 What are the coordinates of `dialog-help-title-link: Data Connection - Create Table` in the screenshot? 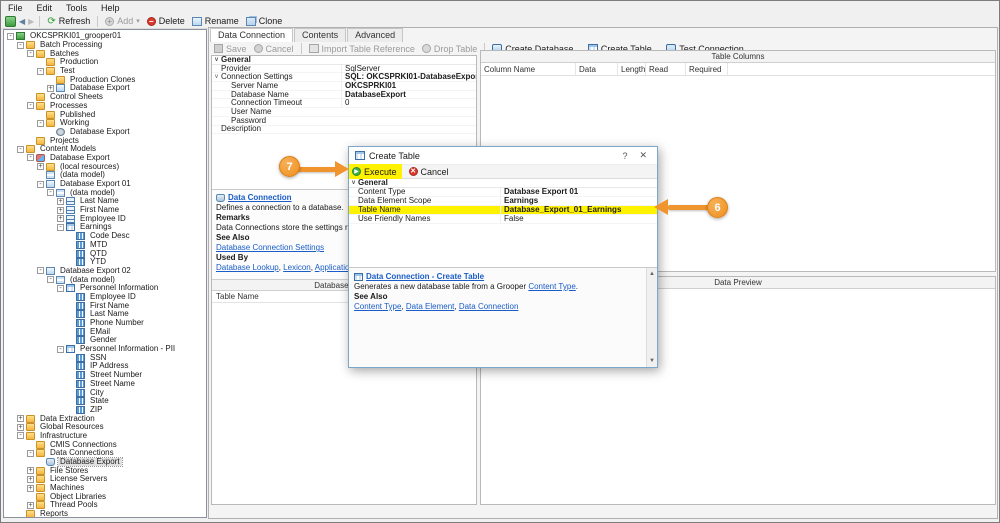 It's located at (425, 277).